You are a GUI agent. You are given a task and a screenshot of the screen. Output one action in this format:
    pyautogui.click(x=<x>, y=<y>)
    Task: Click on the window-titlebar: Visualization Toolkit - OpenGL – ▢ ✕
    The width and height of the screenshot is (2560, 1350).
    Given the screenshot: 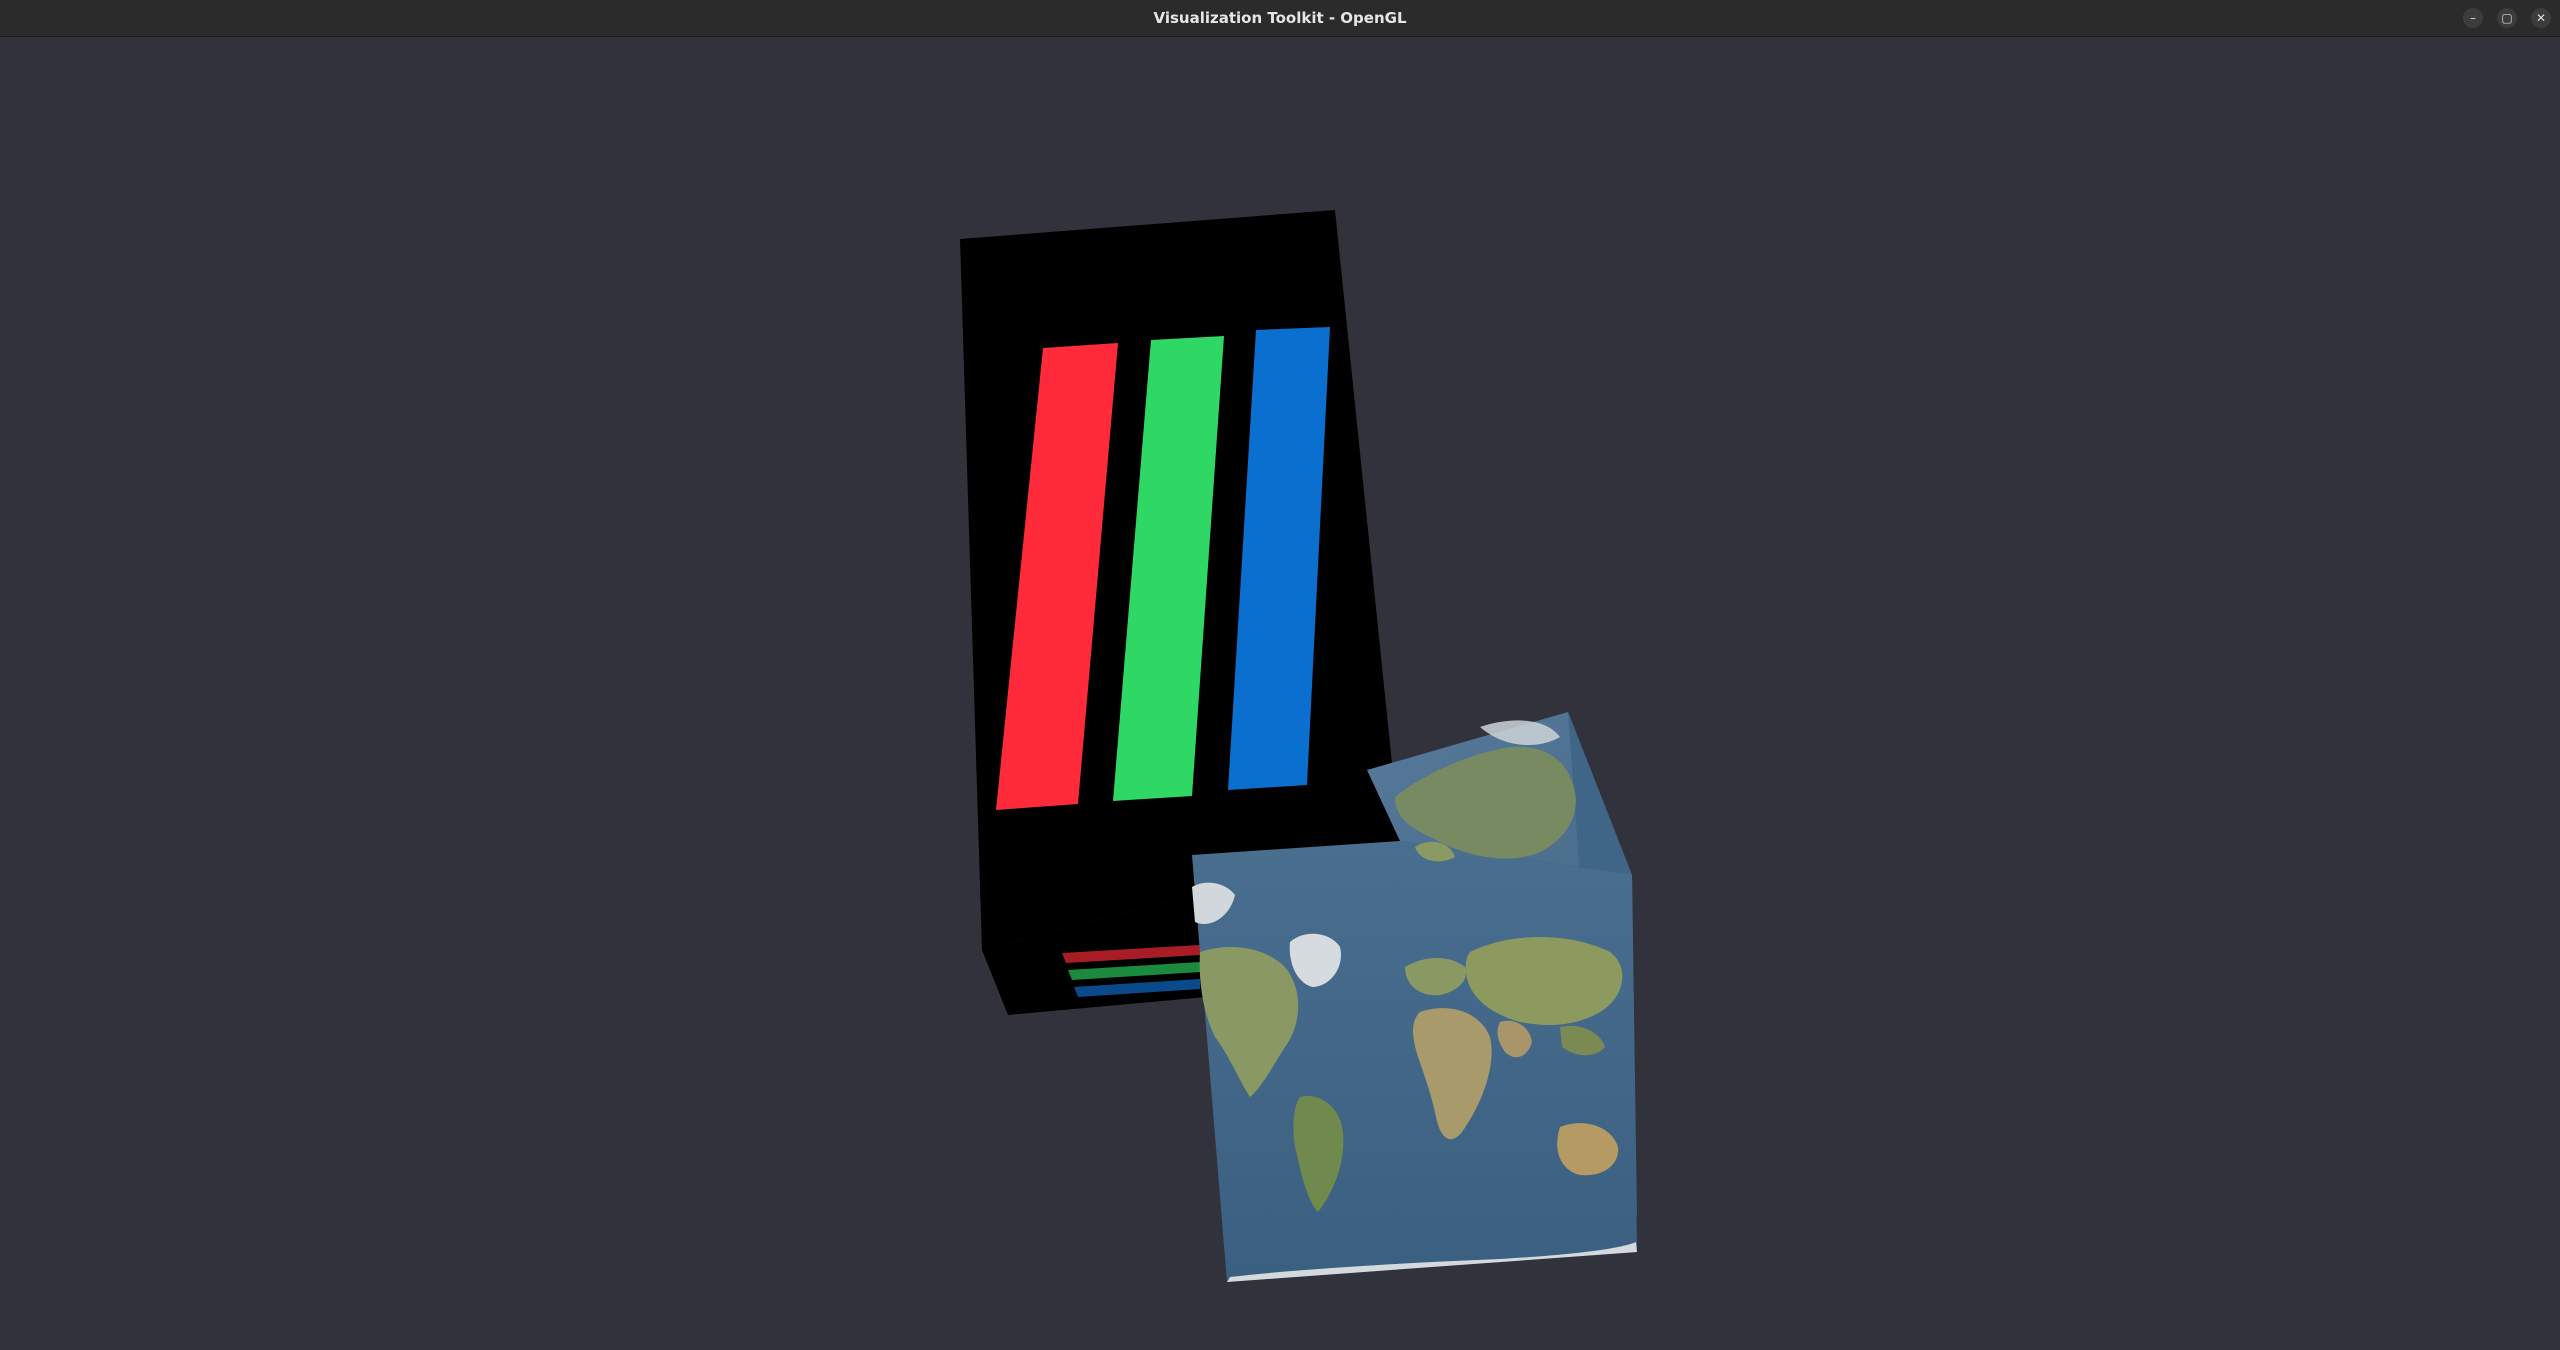 What is the action you would take?
    pyautogui.click(x=1280, y=18)
    